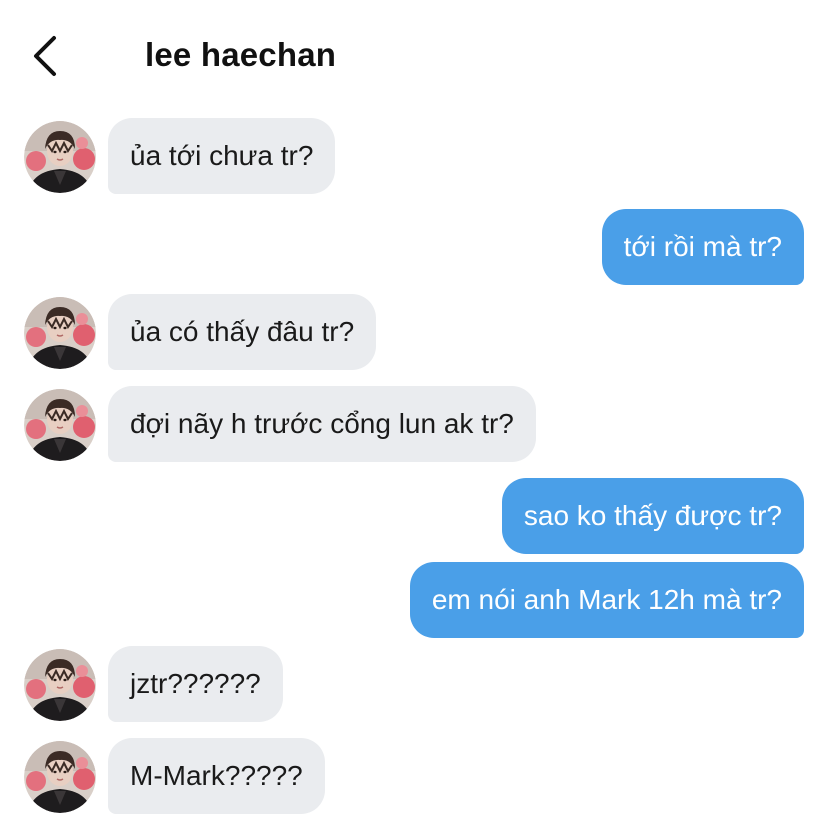 The width and height of the screenshot is (826, 820). What do you see at coordinates (242, 332) in the screenshot?
I see `incoming-message: ủa có thấy đâu tr?` at bounding box center [242, 332].